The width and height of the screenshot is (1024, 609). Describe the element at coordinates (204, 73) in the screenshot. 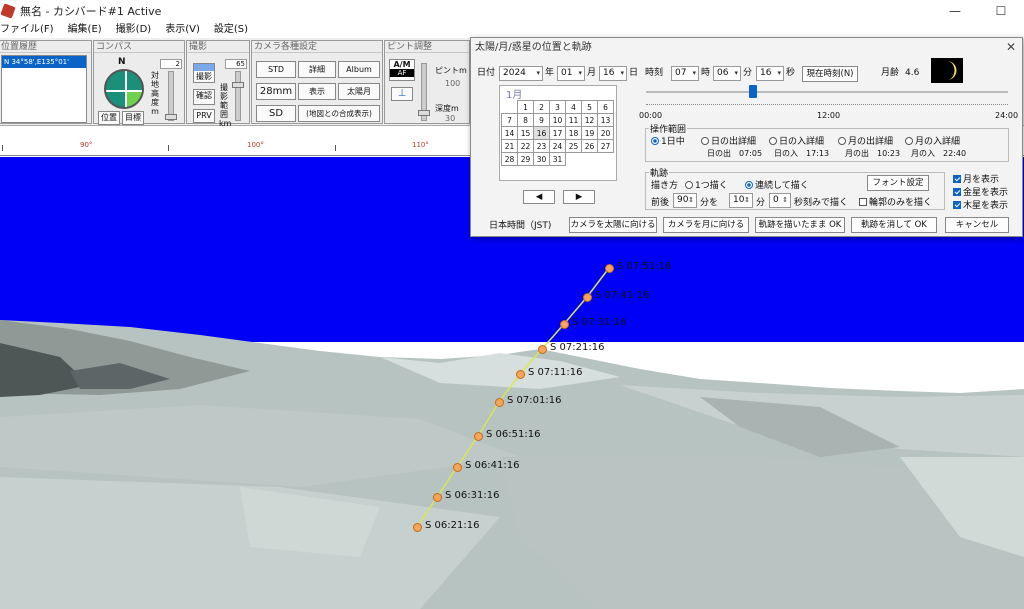

I see `shoot-button: 撮影` at that location.